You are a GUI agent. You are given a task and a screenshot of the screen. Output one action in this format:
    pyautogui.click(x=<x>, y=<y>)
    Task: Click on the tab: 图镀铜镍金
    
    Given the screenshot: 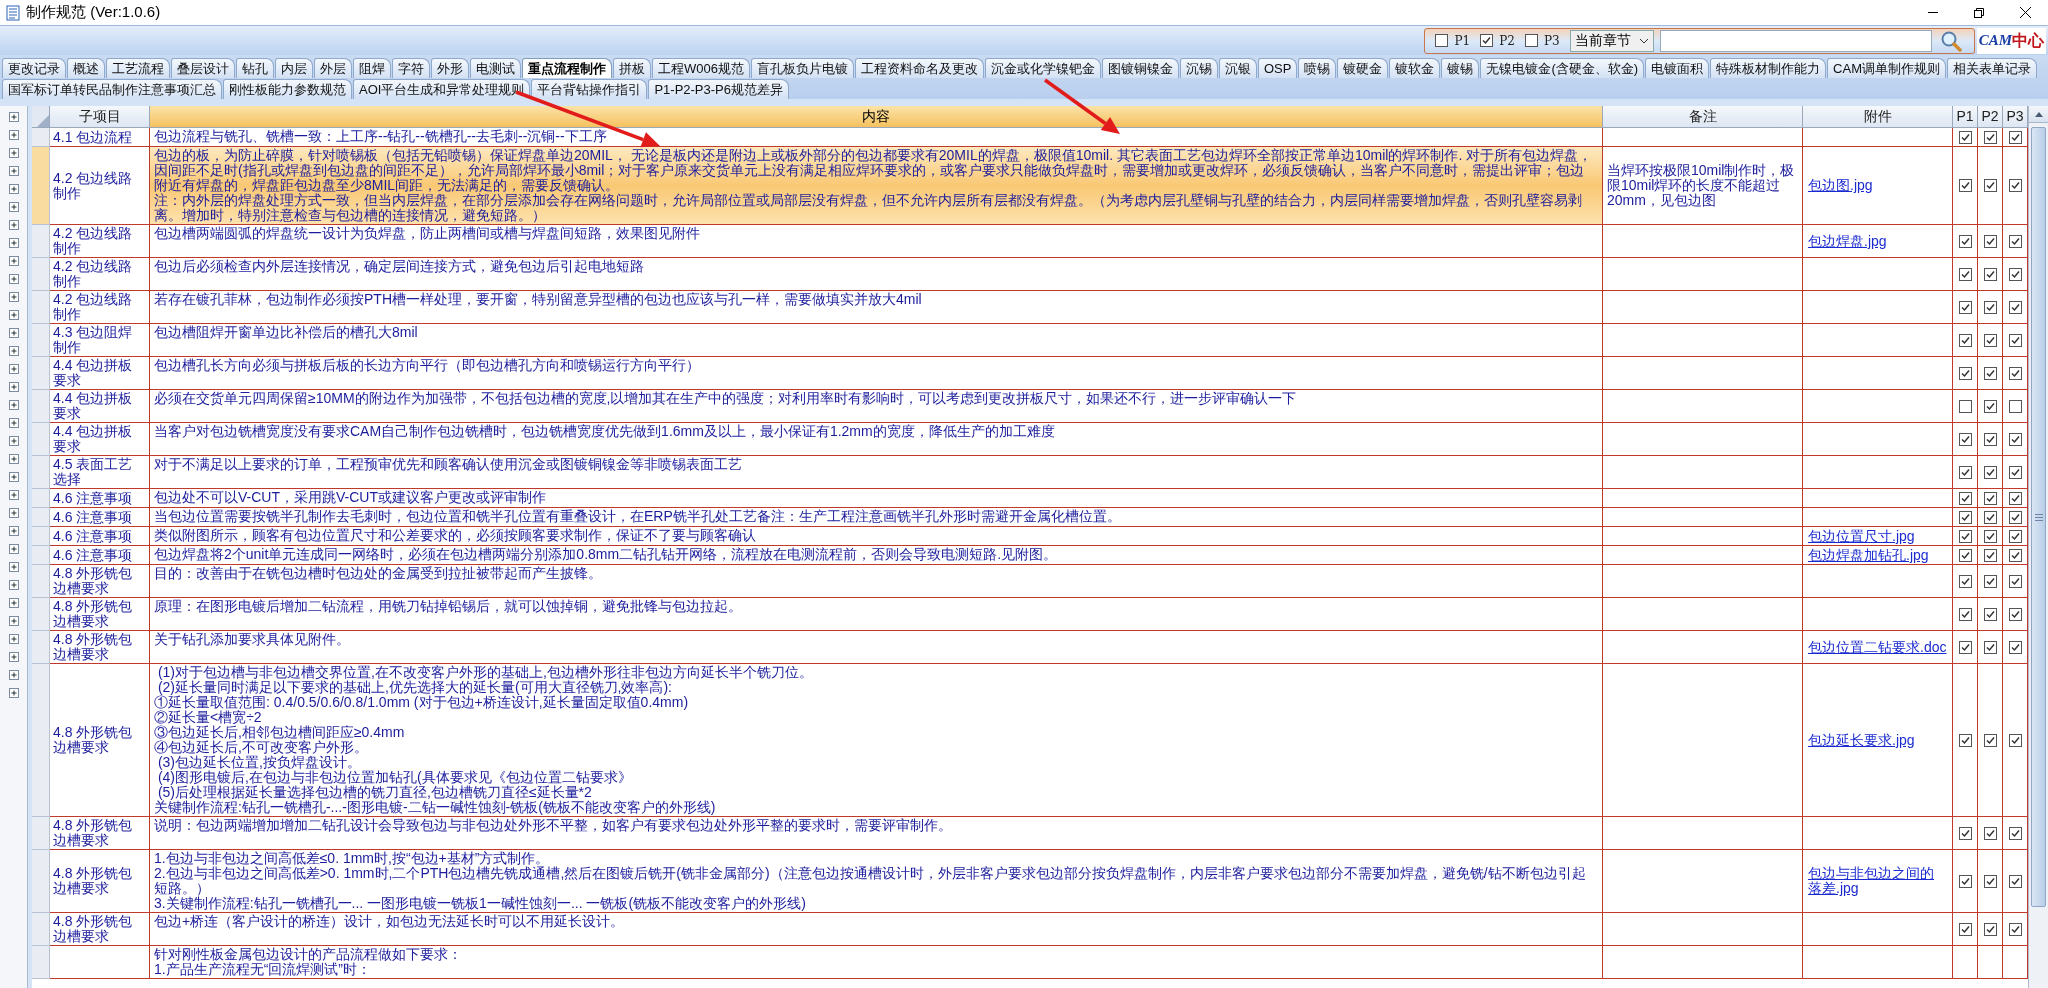 What is the action you would take?
    pyautogui.click(x=1140, y=68)
    